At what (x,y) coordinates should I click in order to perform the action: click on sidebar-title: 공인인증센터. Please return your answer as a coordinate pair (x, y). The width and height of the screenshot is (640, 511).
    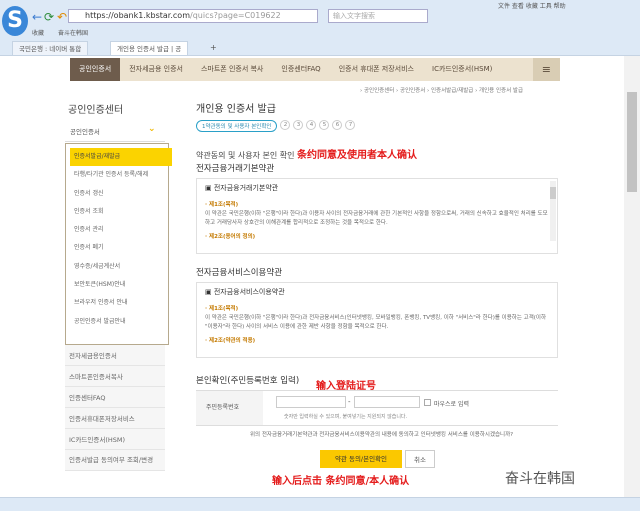
    Looking at the image, I should click on (96, 110).